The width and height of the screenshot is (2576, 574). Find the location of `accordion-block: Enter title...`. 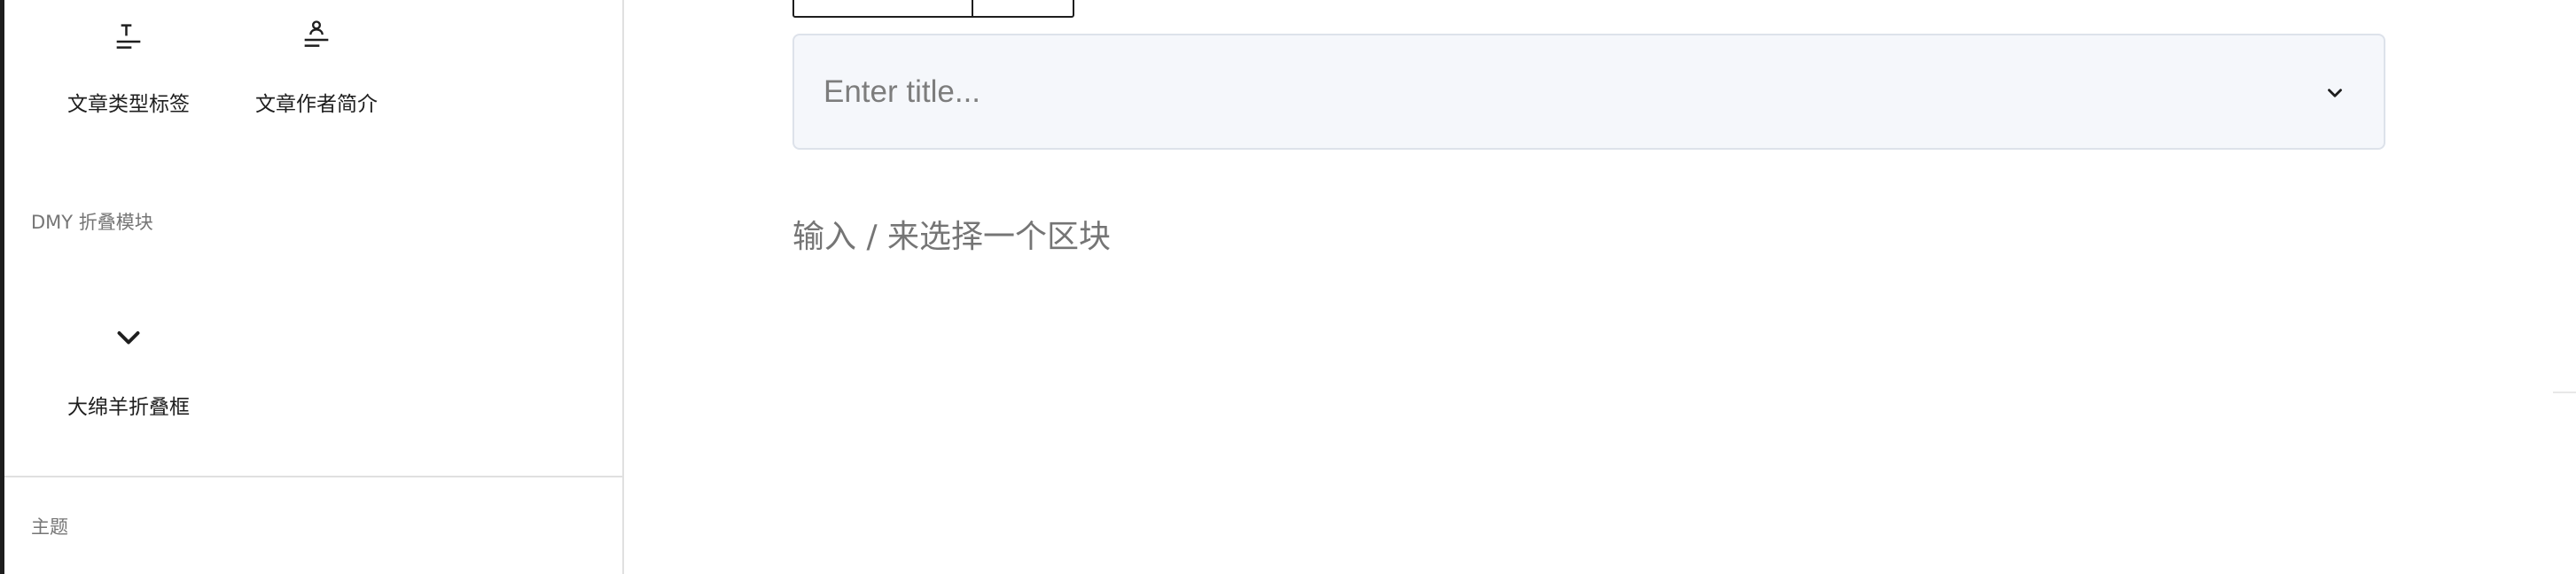

accordion-block: Enter title... is located at coordinates (1588, 92).